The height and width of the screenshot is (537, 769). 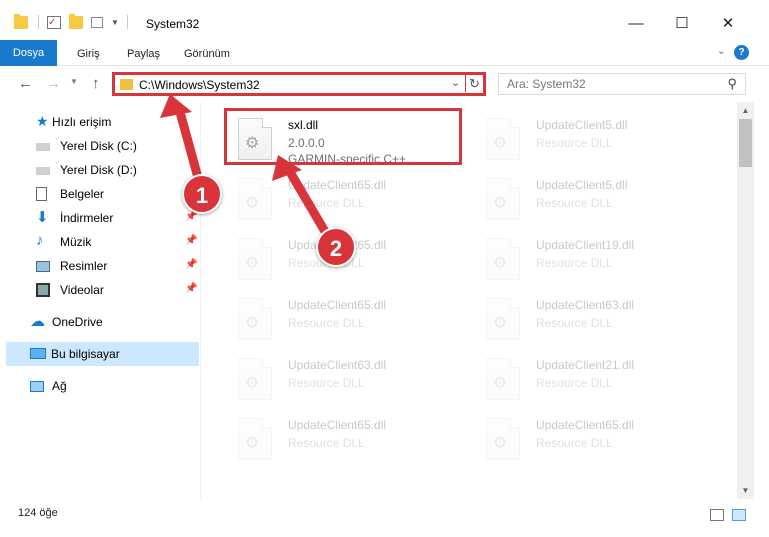 I want to click on arrow-to-address-bar, so click(x=182, y=142).